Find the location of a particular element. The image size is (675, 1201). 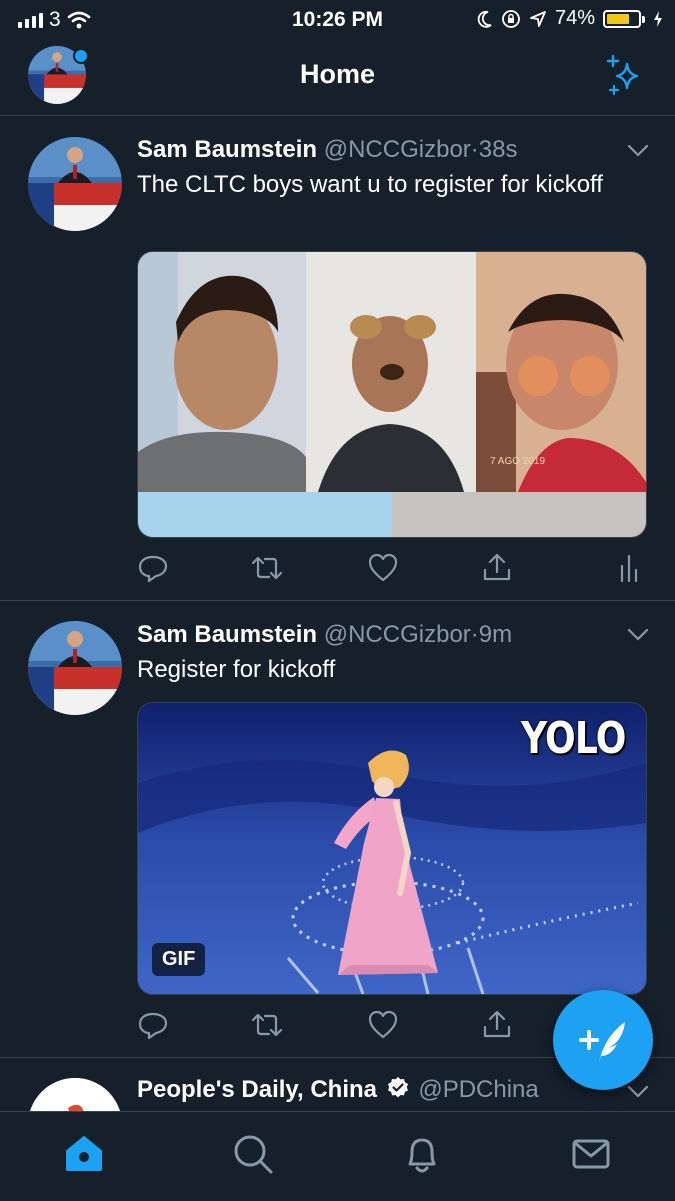

analytics-icon is located at coordinates (629, 568).